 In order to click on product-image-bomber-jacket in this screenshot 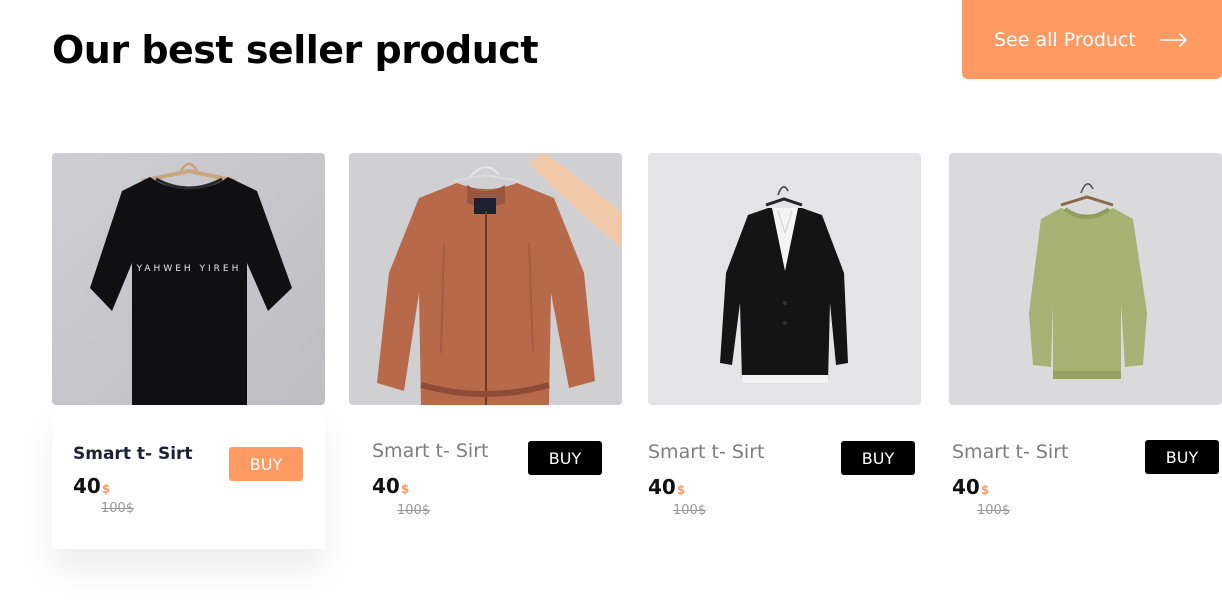, I will do `click(485, 279)`.